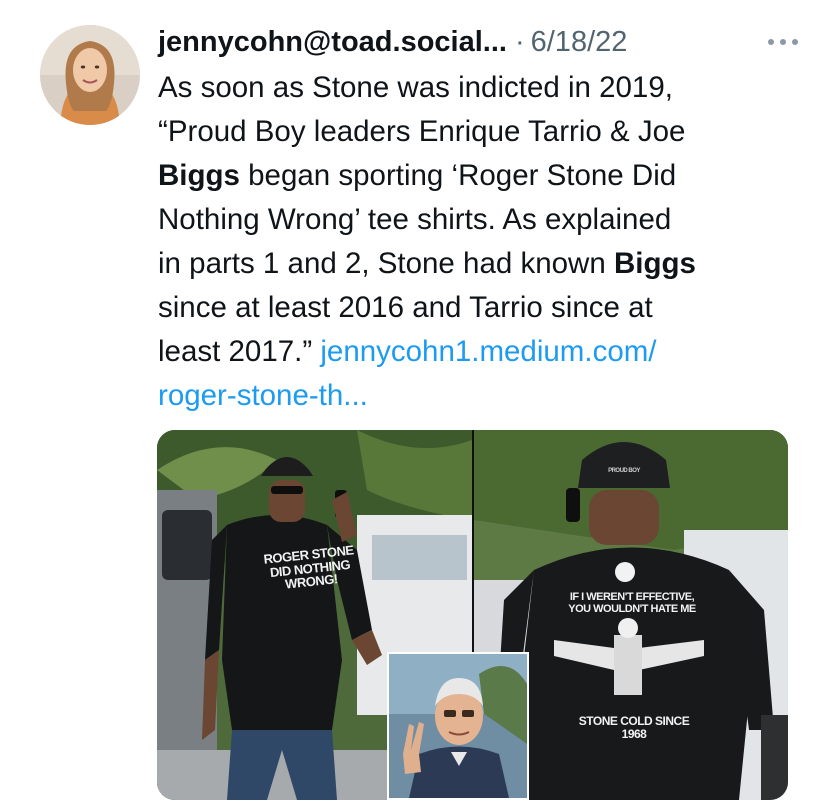 The height and width of the screenshot is (809, 828). Describe the element at coordinates (488, 351) in the screenshot. I see `article-link: jennycohn1.medium.com/` at that location.